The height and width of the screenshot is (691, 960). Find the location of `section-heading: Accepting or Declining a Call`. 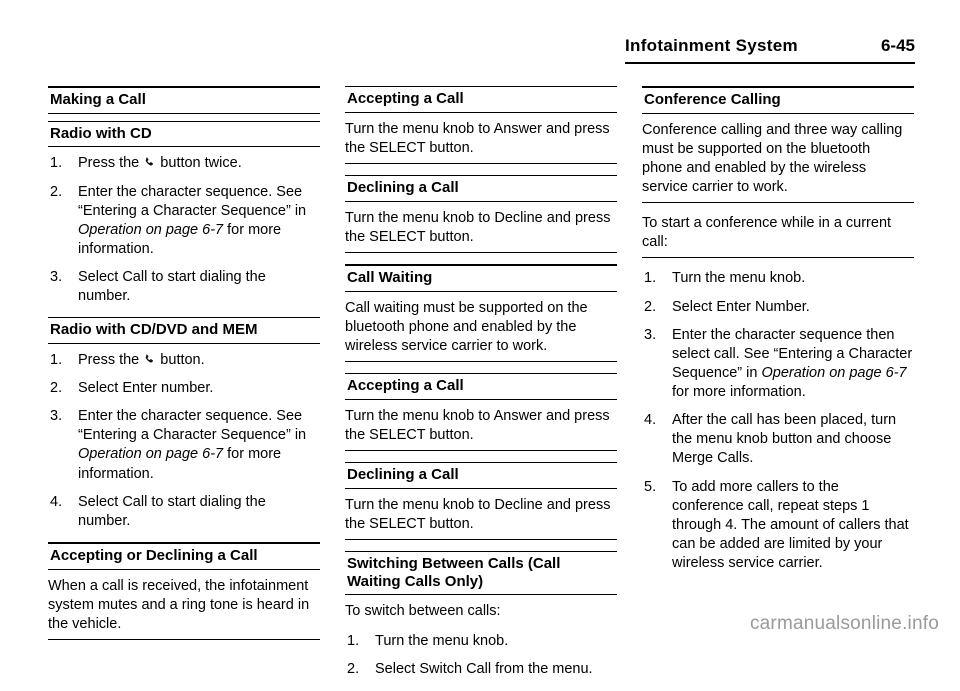

section-heading: Accepting or Declining a Call is located at coordinates (184, 555).